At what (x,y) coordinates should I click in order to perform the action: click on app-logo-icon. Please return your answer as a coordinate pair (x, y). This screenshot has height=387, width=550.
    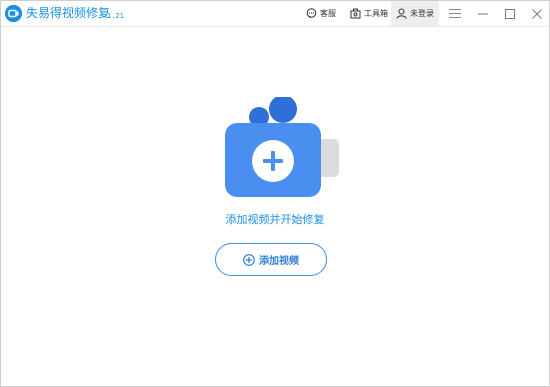
    Looking at the image, I should click on (13, 13).